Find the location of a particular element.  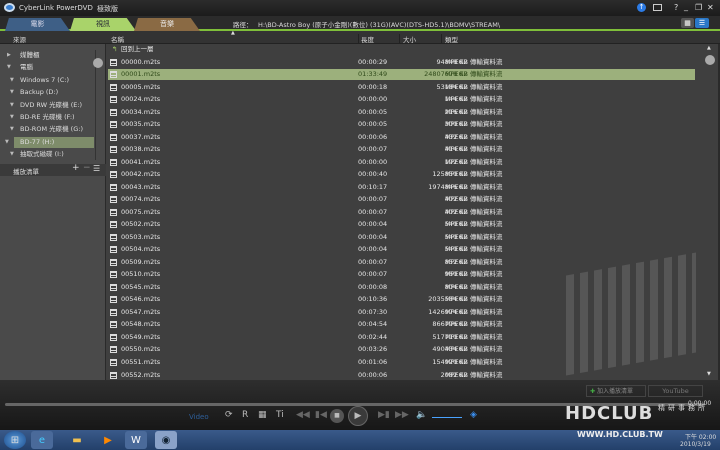

file-row: 00074.m2ts 00:00:07 402 KB MPEG2 傳輸資料流 is located at coordinates (401, 199).